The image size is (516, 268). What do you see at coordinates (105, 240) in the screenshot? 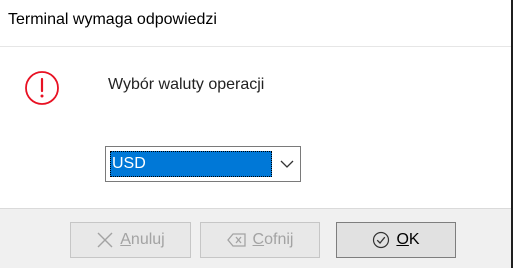
I see `x-icon` at bounding box center [105, 240].